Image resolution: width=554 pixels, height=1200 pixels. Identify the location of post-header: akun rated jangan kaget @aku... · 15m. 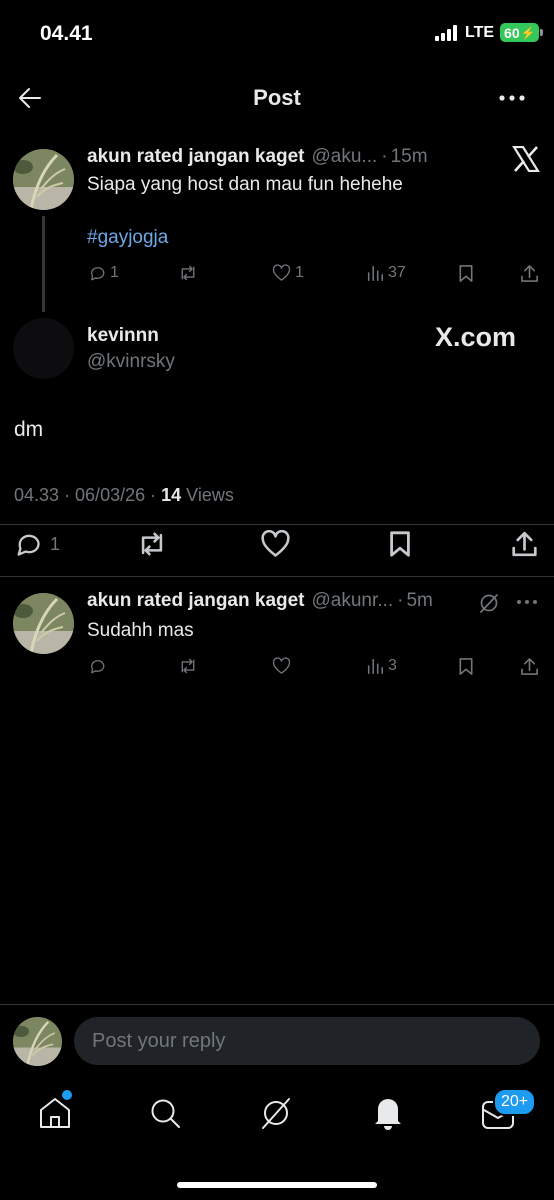
(257, 157).